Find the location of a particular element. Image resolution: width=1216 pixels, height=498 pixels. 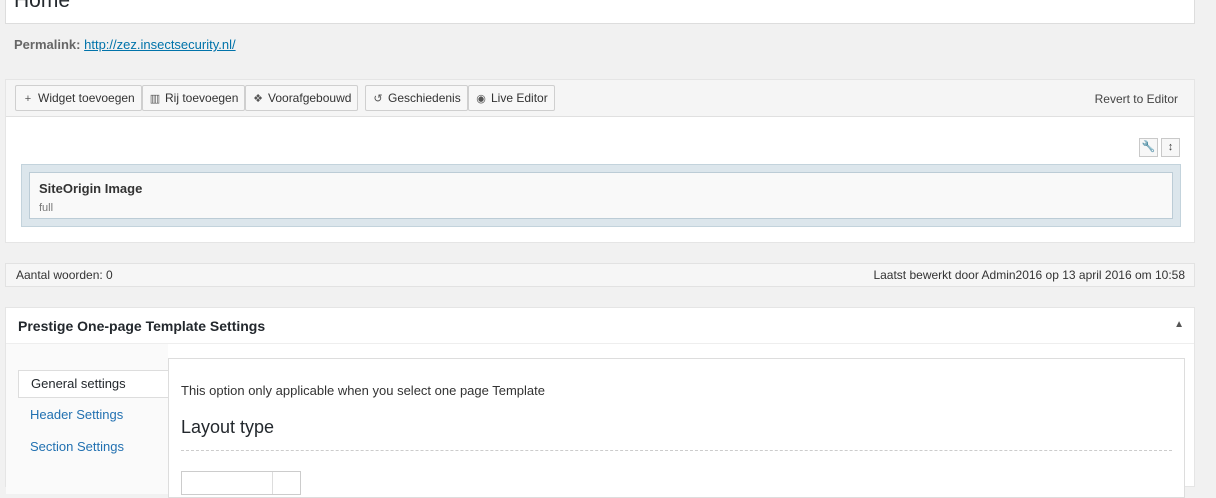

widget-description: full is located at coordinates (46, 208).